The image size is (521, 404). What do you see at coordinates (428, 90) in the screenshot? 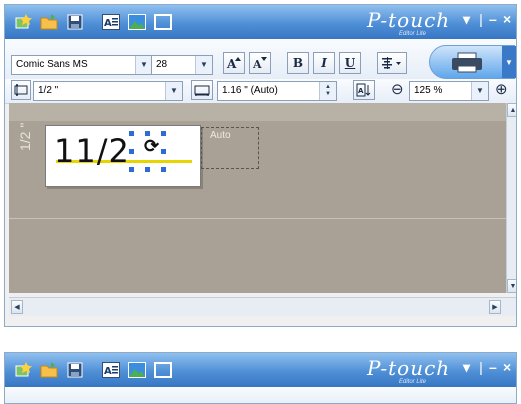
I see `zoom-value: 125 %` at bounding box center [428, 90].